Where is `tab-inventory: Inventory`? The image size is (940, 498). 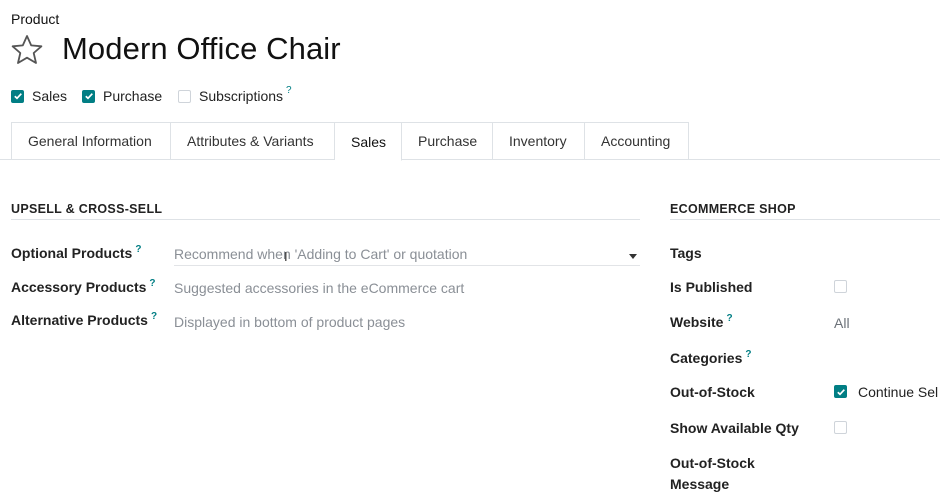 tab-inventory: Inventory is located at coordinates (539, 141).